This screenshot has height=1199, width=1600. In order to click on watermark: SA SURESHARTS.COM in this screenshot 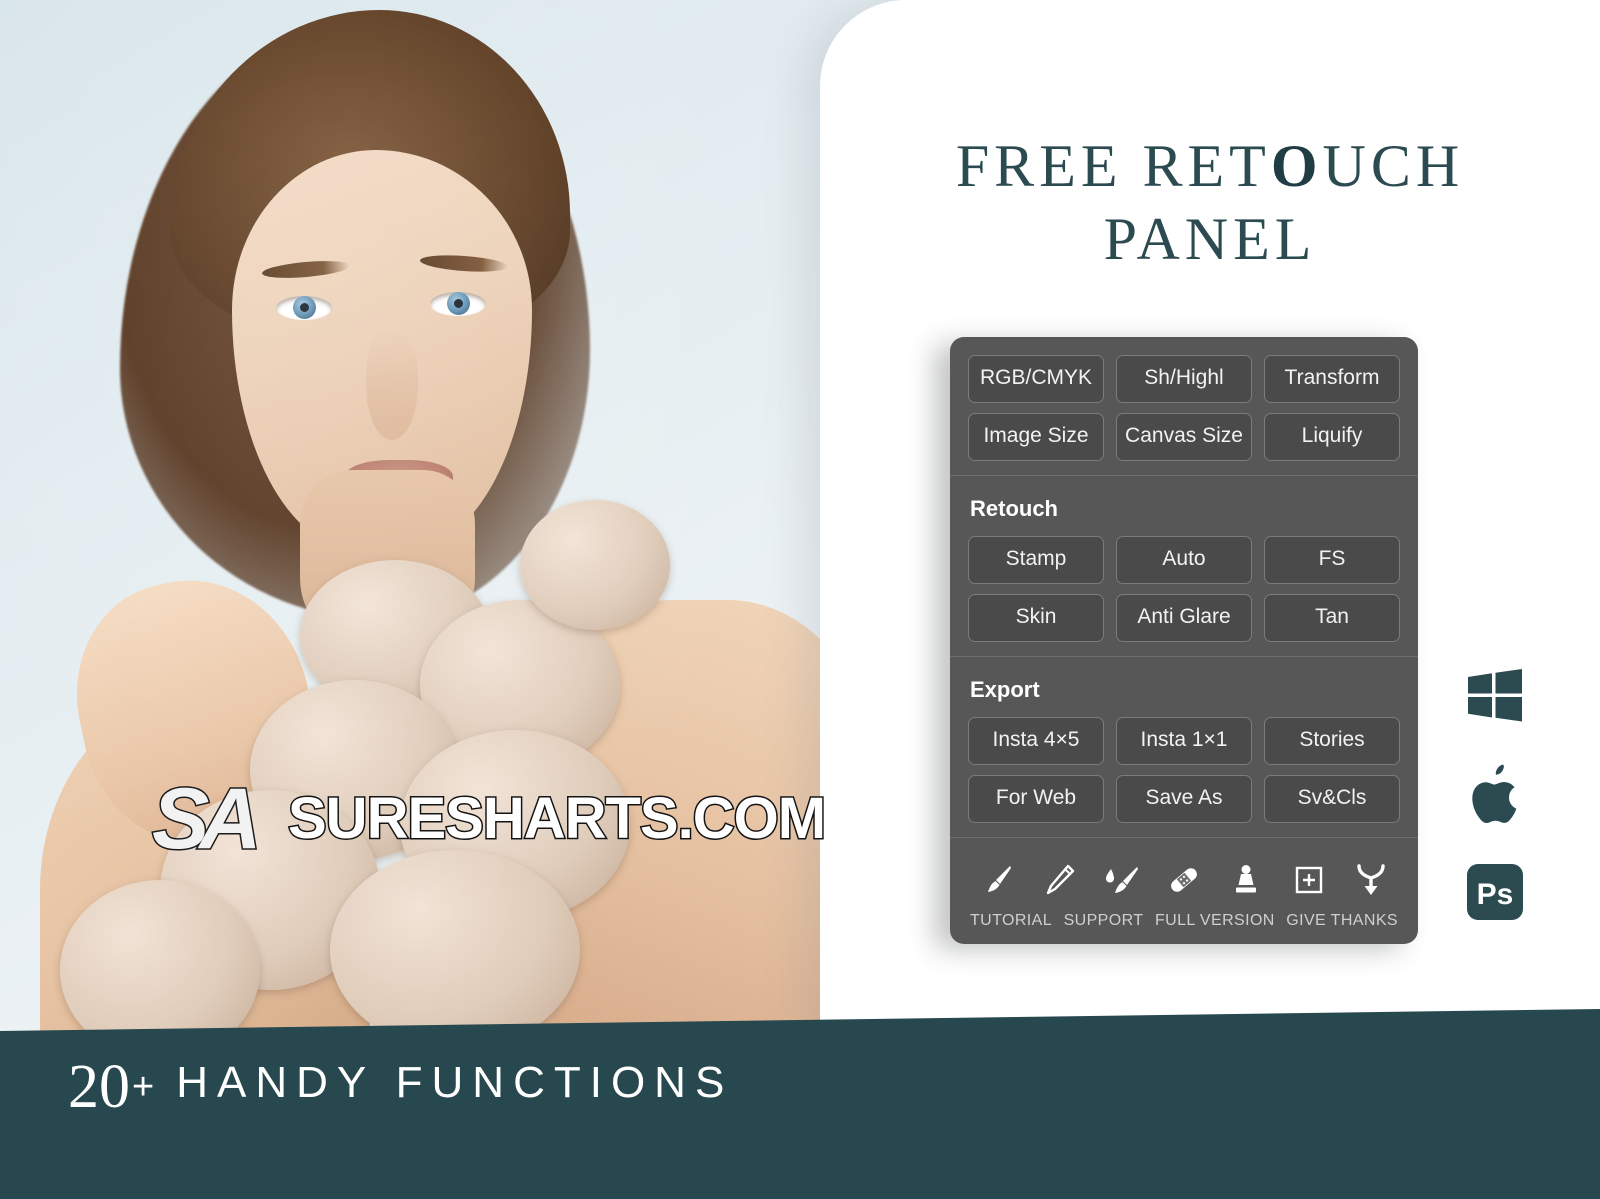, I will do `click(485, 819)`.